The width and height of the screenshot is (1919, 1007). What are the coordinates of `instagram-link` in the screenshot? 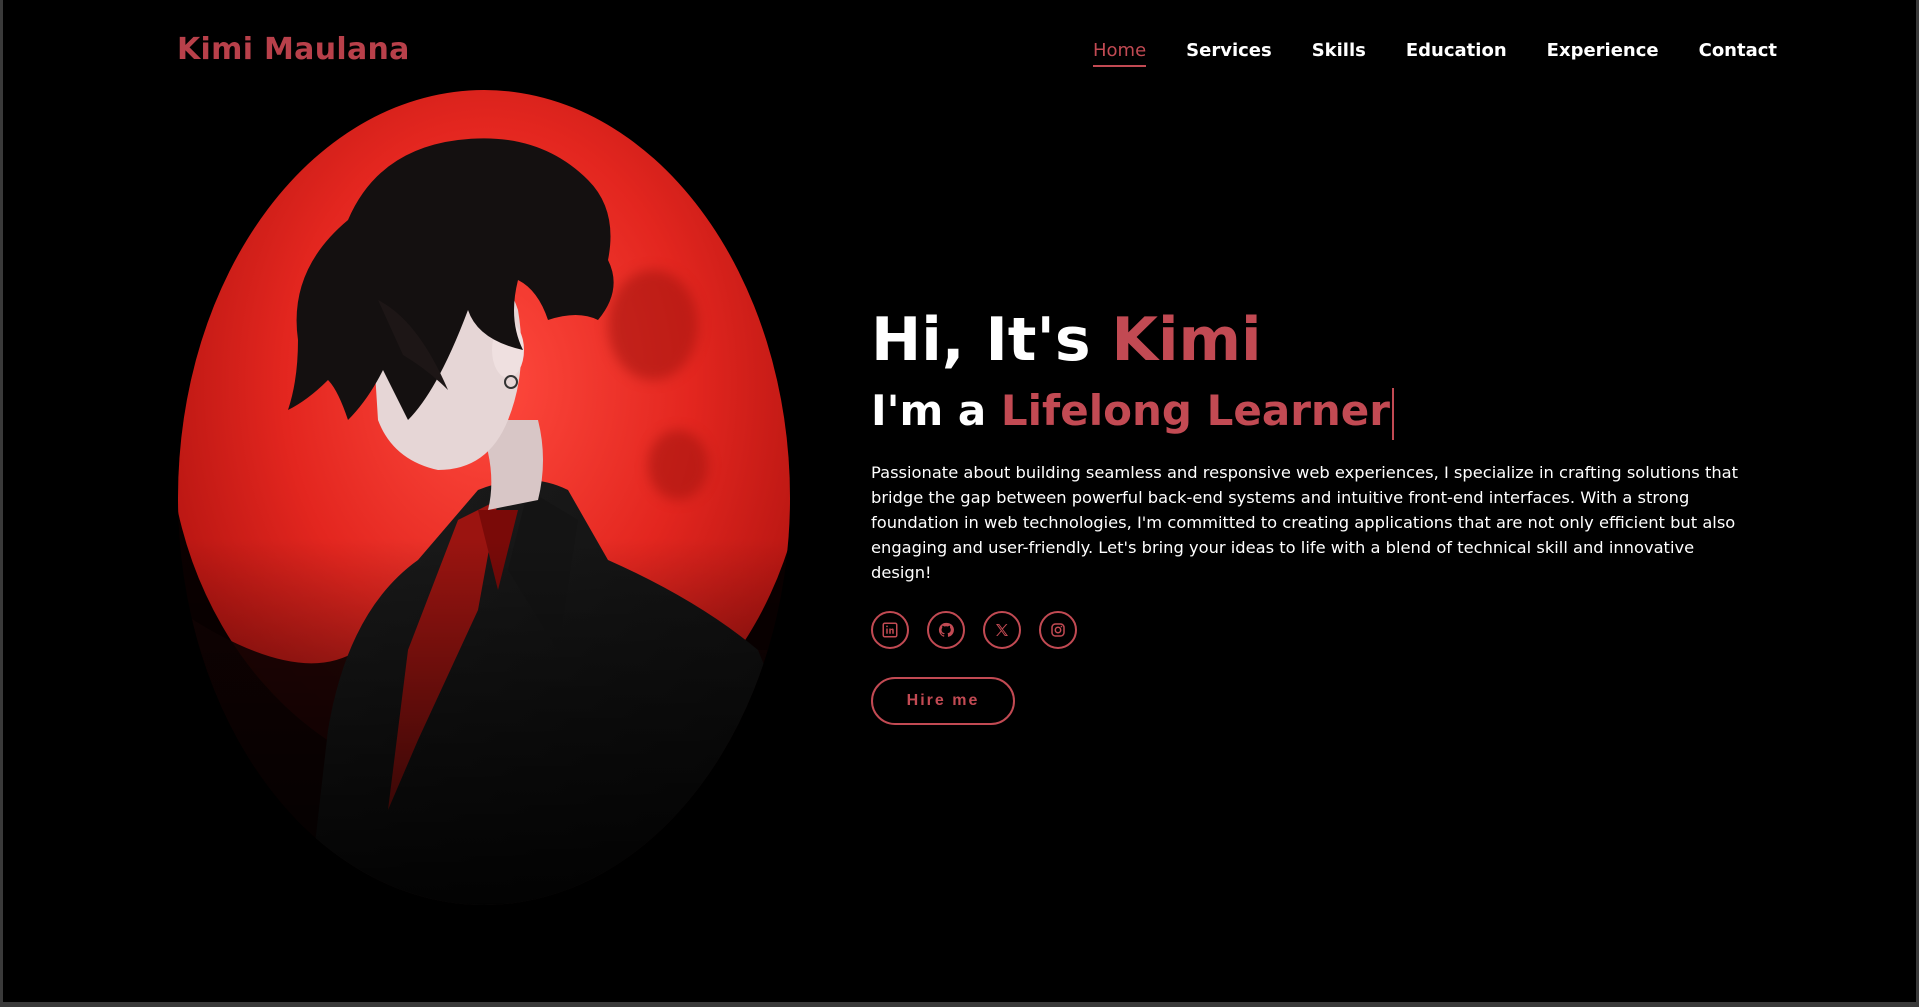 It's located at (1058, 629).